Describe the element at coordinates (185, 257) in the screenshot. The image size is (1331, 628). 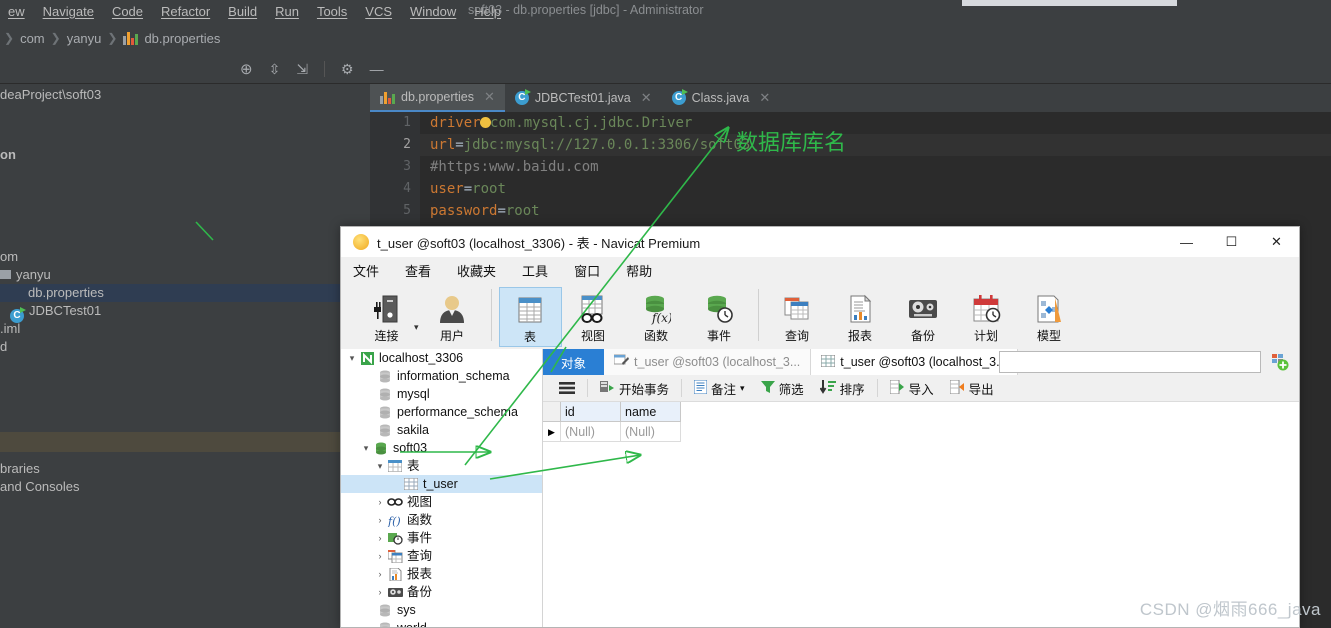
I see `project-row-om: om` at that location.